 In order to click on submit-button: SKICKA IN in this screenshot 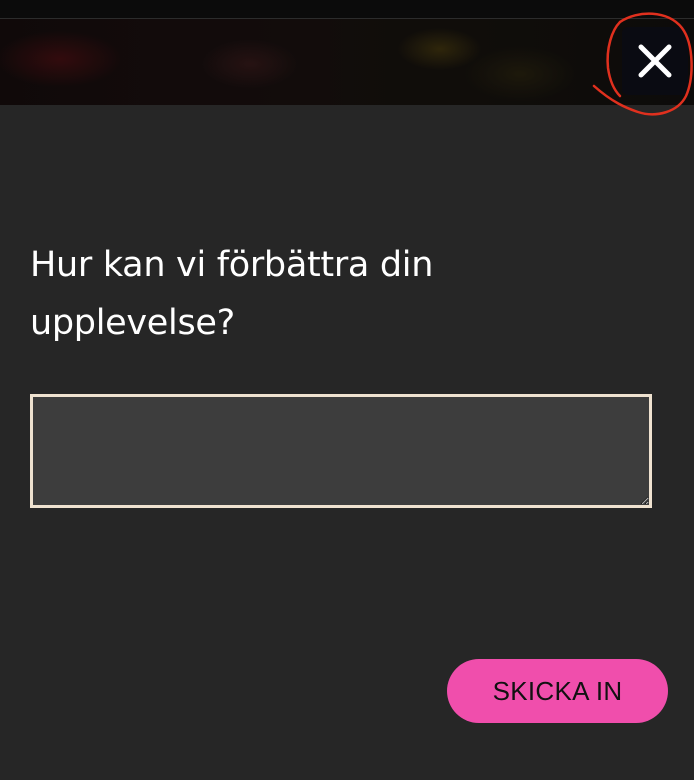, I will do `click(557, 691)`.